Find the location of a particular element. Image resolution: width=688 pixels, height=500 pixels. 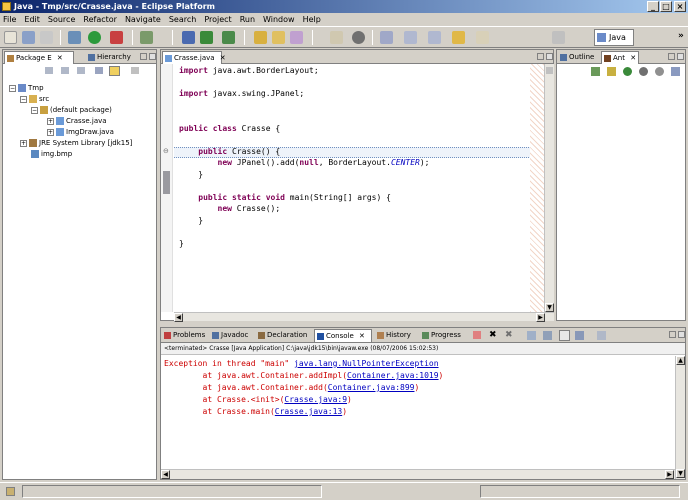

print-icon is located at coordinates (46, 37).